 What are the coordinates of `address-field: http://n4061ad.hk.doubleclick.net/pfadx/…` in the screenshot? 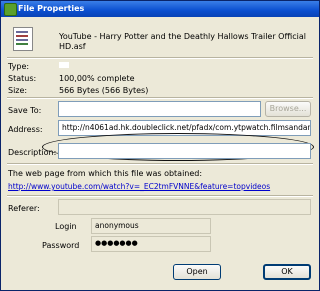 It's located at (184, 128).